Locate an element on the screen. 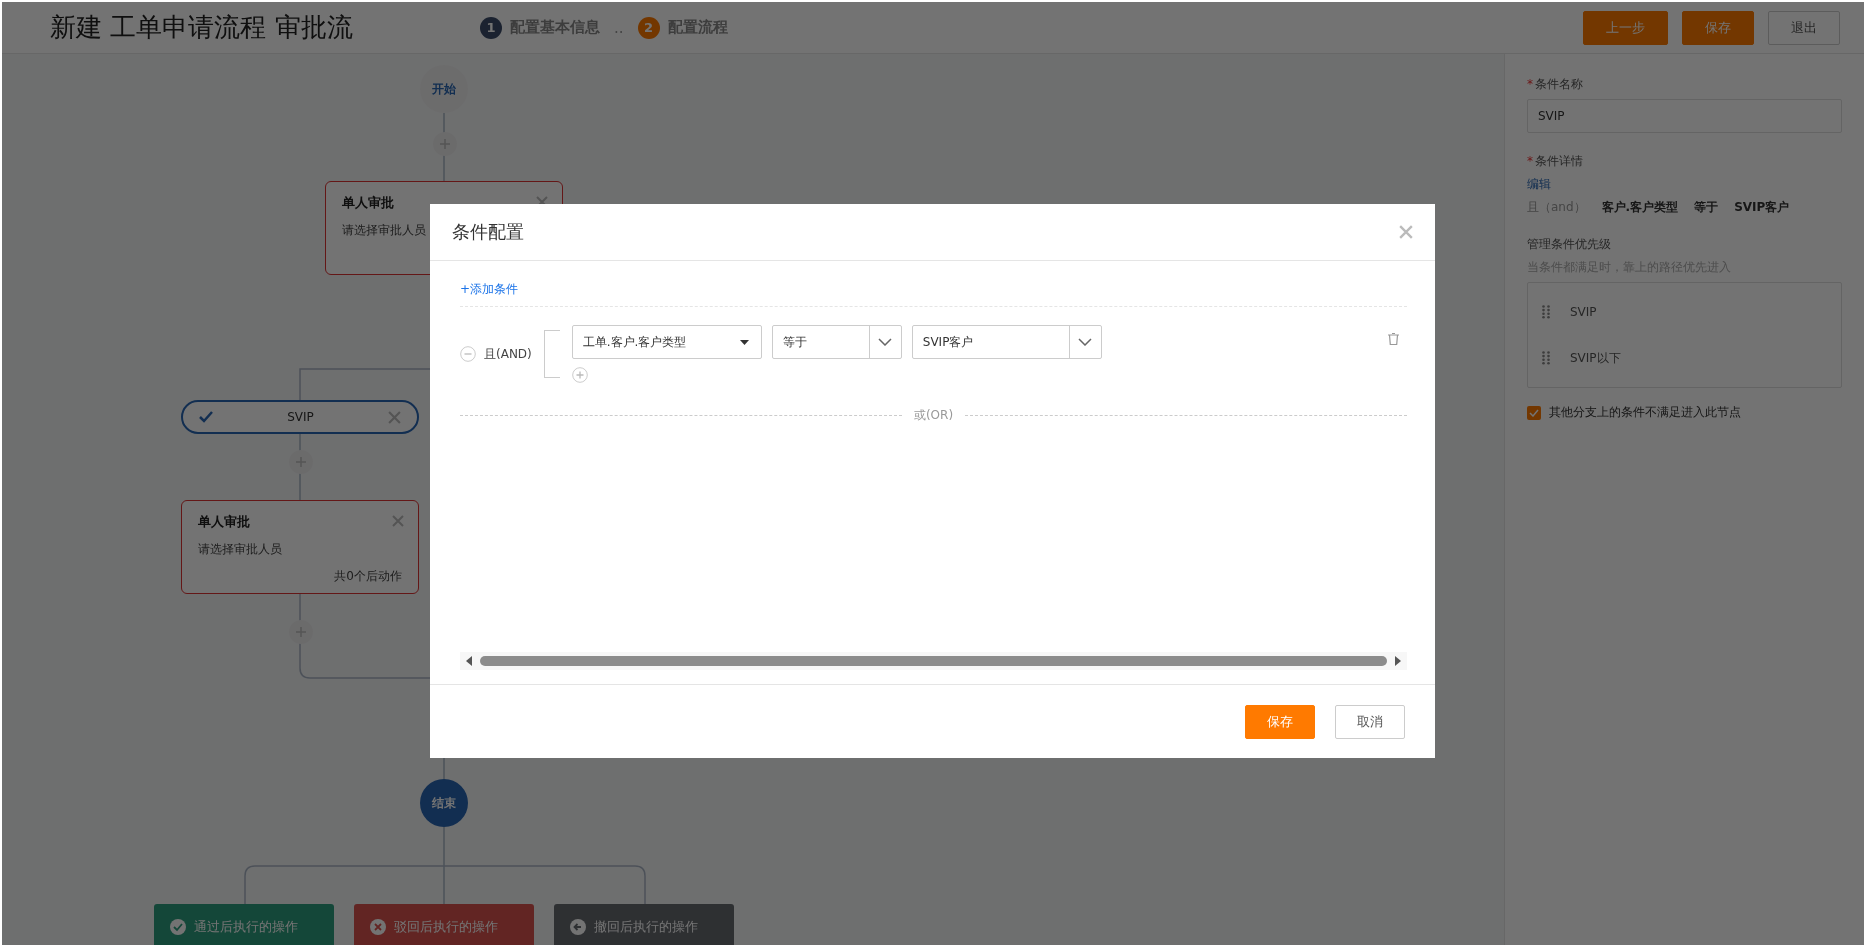 Image resolution: width=1866 pixels, height=947 pixels. logic-label: 且(AND) is located at coordinates (508, 354).